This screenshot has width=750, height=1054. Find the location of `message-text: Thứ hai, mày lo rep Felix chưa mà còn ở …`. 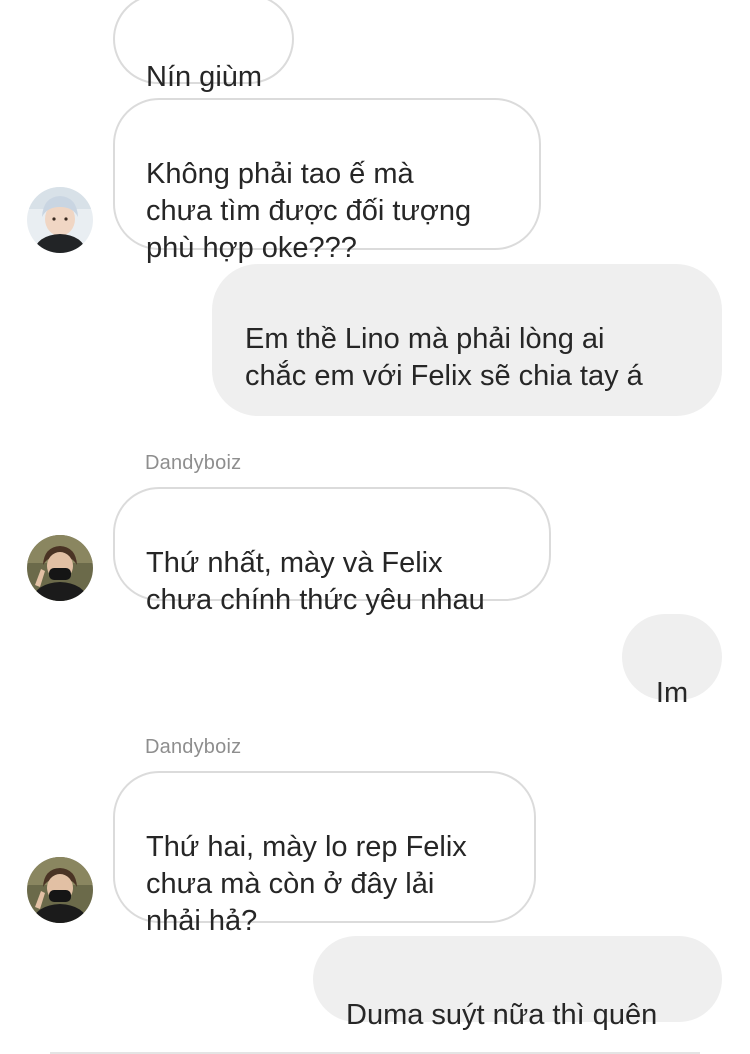

message-text: Thứ hai, mày lo rep Felix chưa mà còn ở … is located at coordinates (306, 884).